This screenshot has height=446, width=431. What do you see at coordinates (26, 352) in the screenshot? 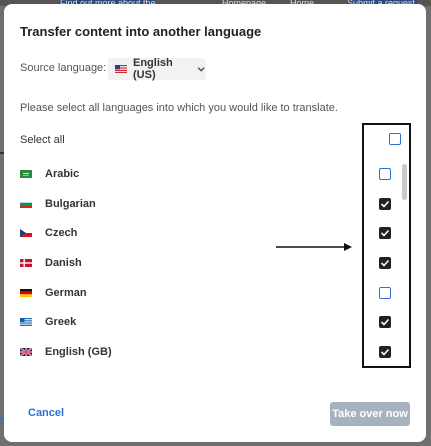
I see `uk-flag-icon` at bounding box center [26, 352].